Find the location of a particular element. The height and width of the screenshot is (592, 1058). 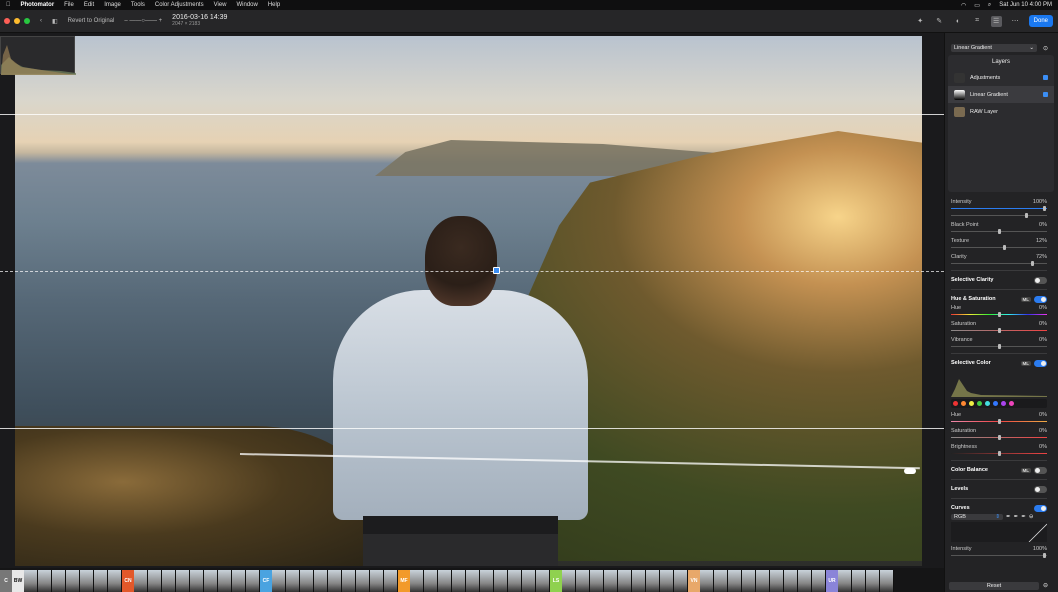

brush-icon: ✎ is located at coordinates (939, 21).